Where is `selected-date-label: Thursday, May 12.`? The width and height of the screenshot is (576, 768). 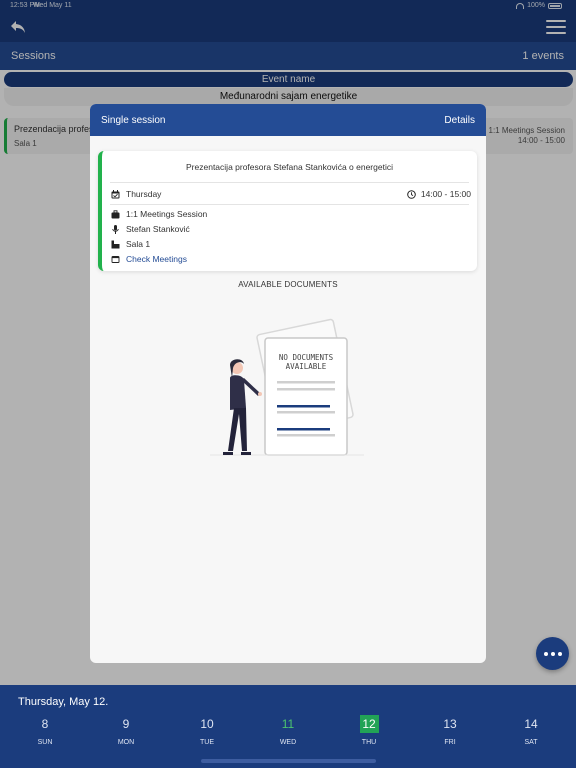
selected-date-label: Thursday, May 12. is located at coordinates (63, 702).